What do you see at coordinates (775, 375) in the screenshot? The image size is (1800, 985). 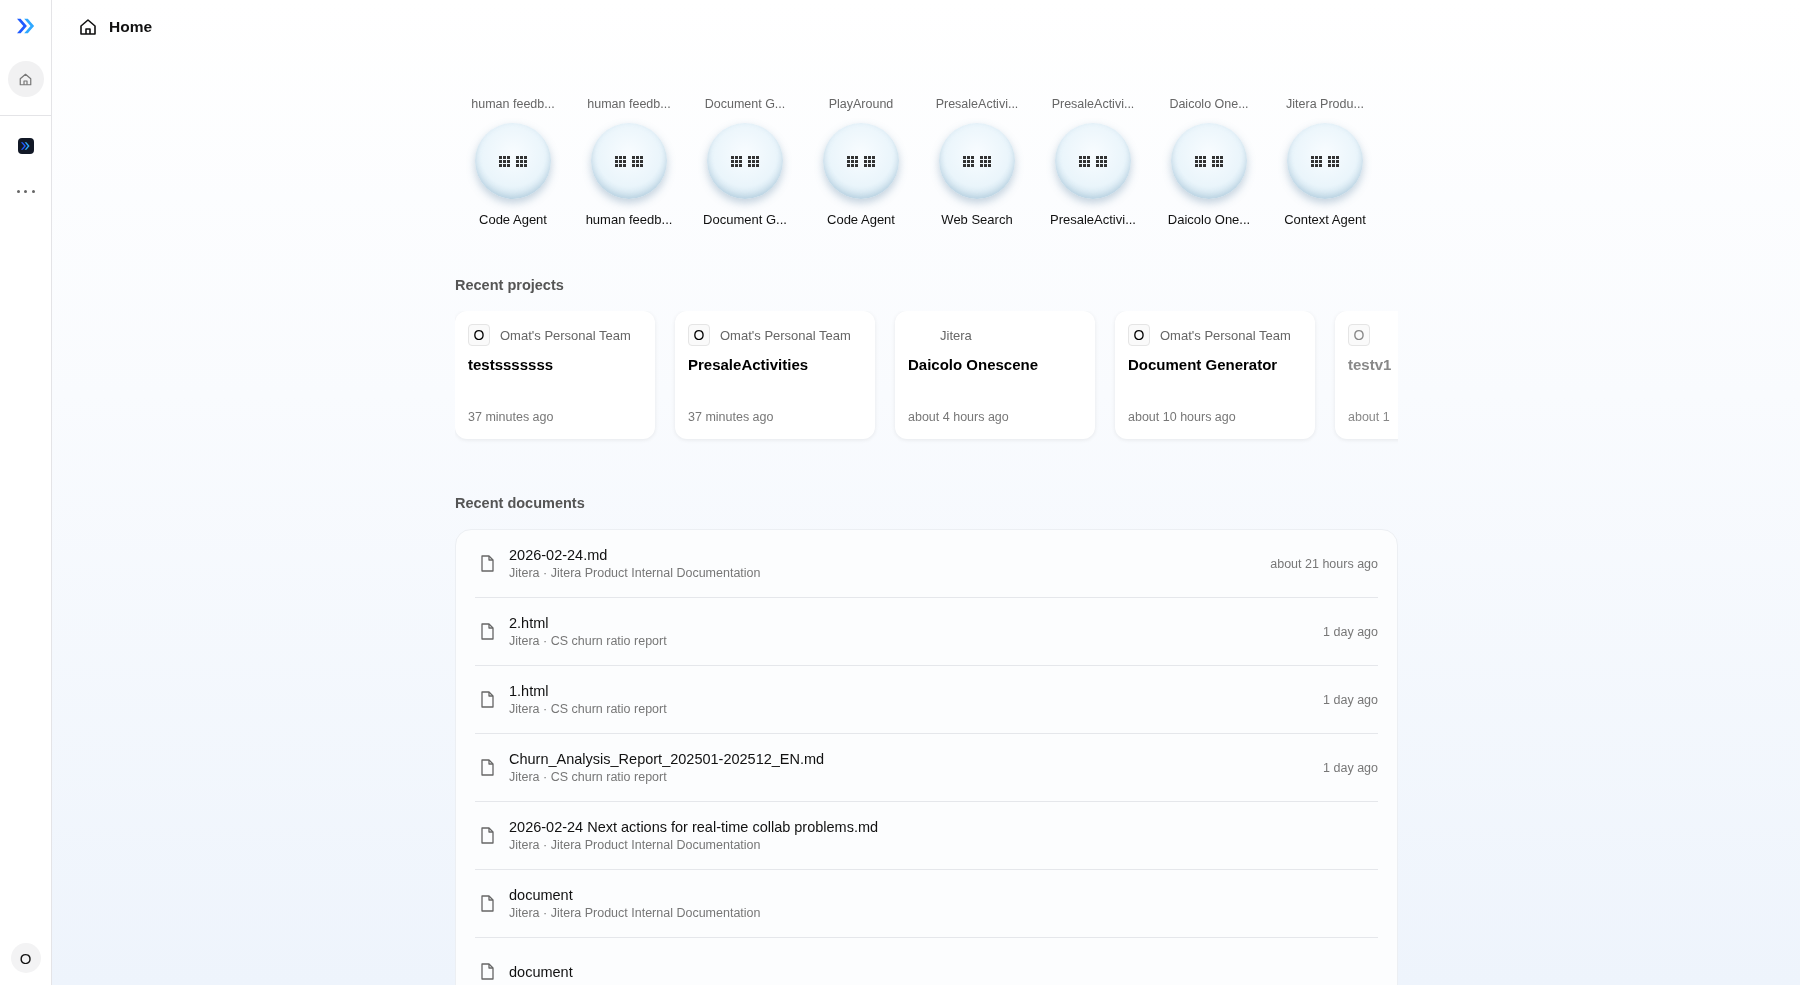 I see `project-card: O Omat's Personal Team PresaleActivities 37 minutes ago` at bounding box center [775, 375].